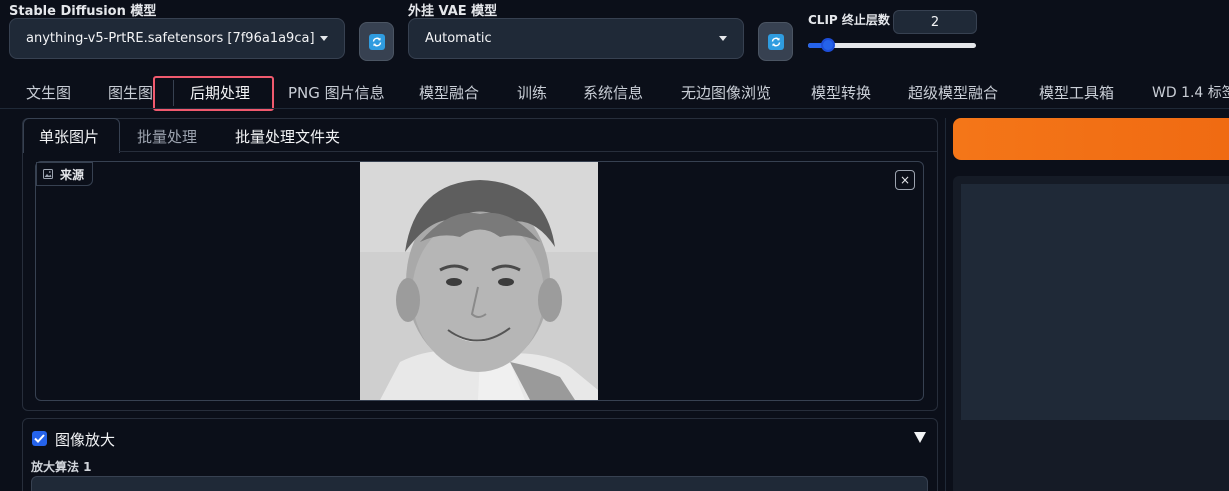  I want to click on source-image, so click(479, 281).